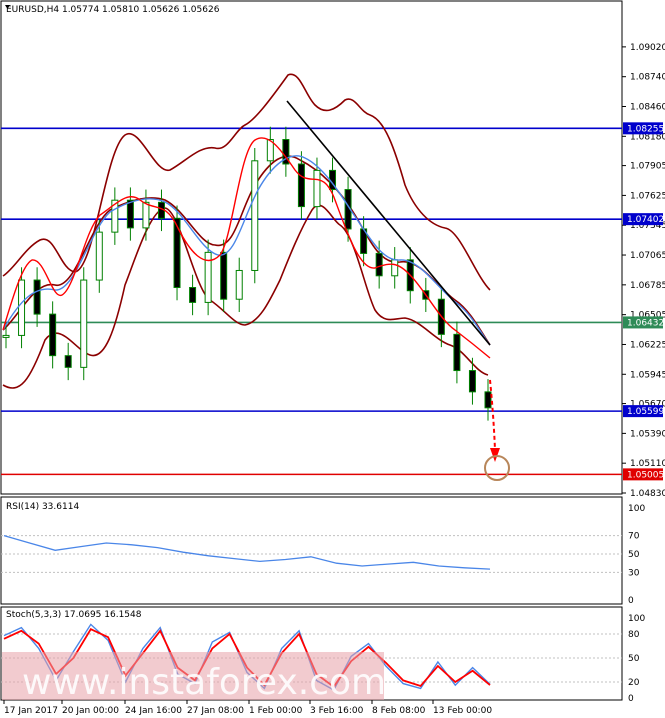 The height and width of the screenshot is (718, 665). What do you see at coordinates (631, 601) in the screenshot?
I see `rsi-tick-label: 0` at bounding box center [631, 601].